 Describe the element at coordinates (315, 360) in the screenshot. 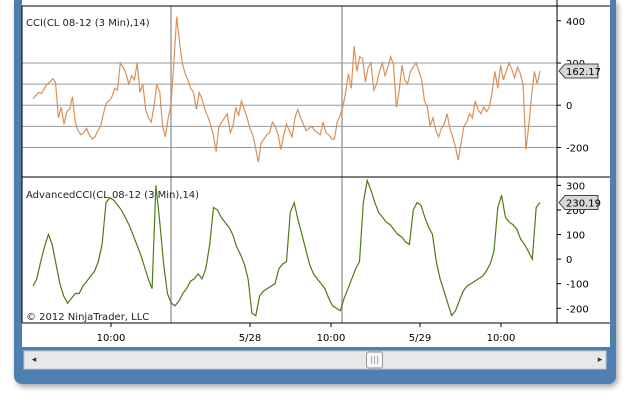

I see `horizontal-scrollbar` at that location.